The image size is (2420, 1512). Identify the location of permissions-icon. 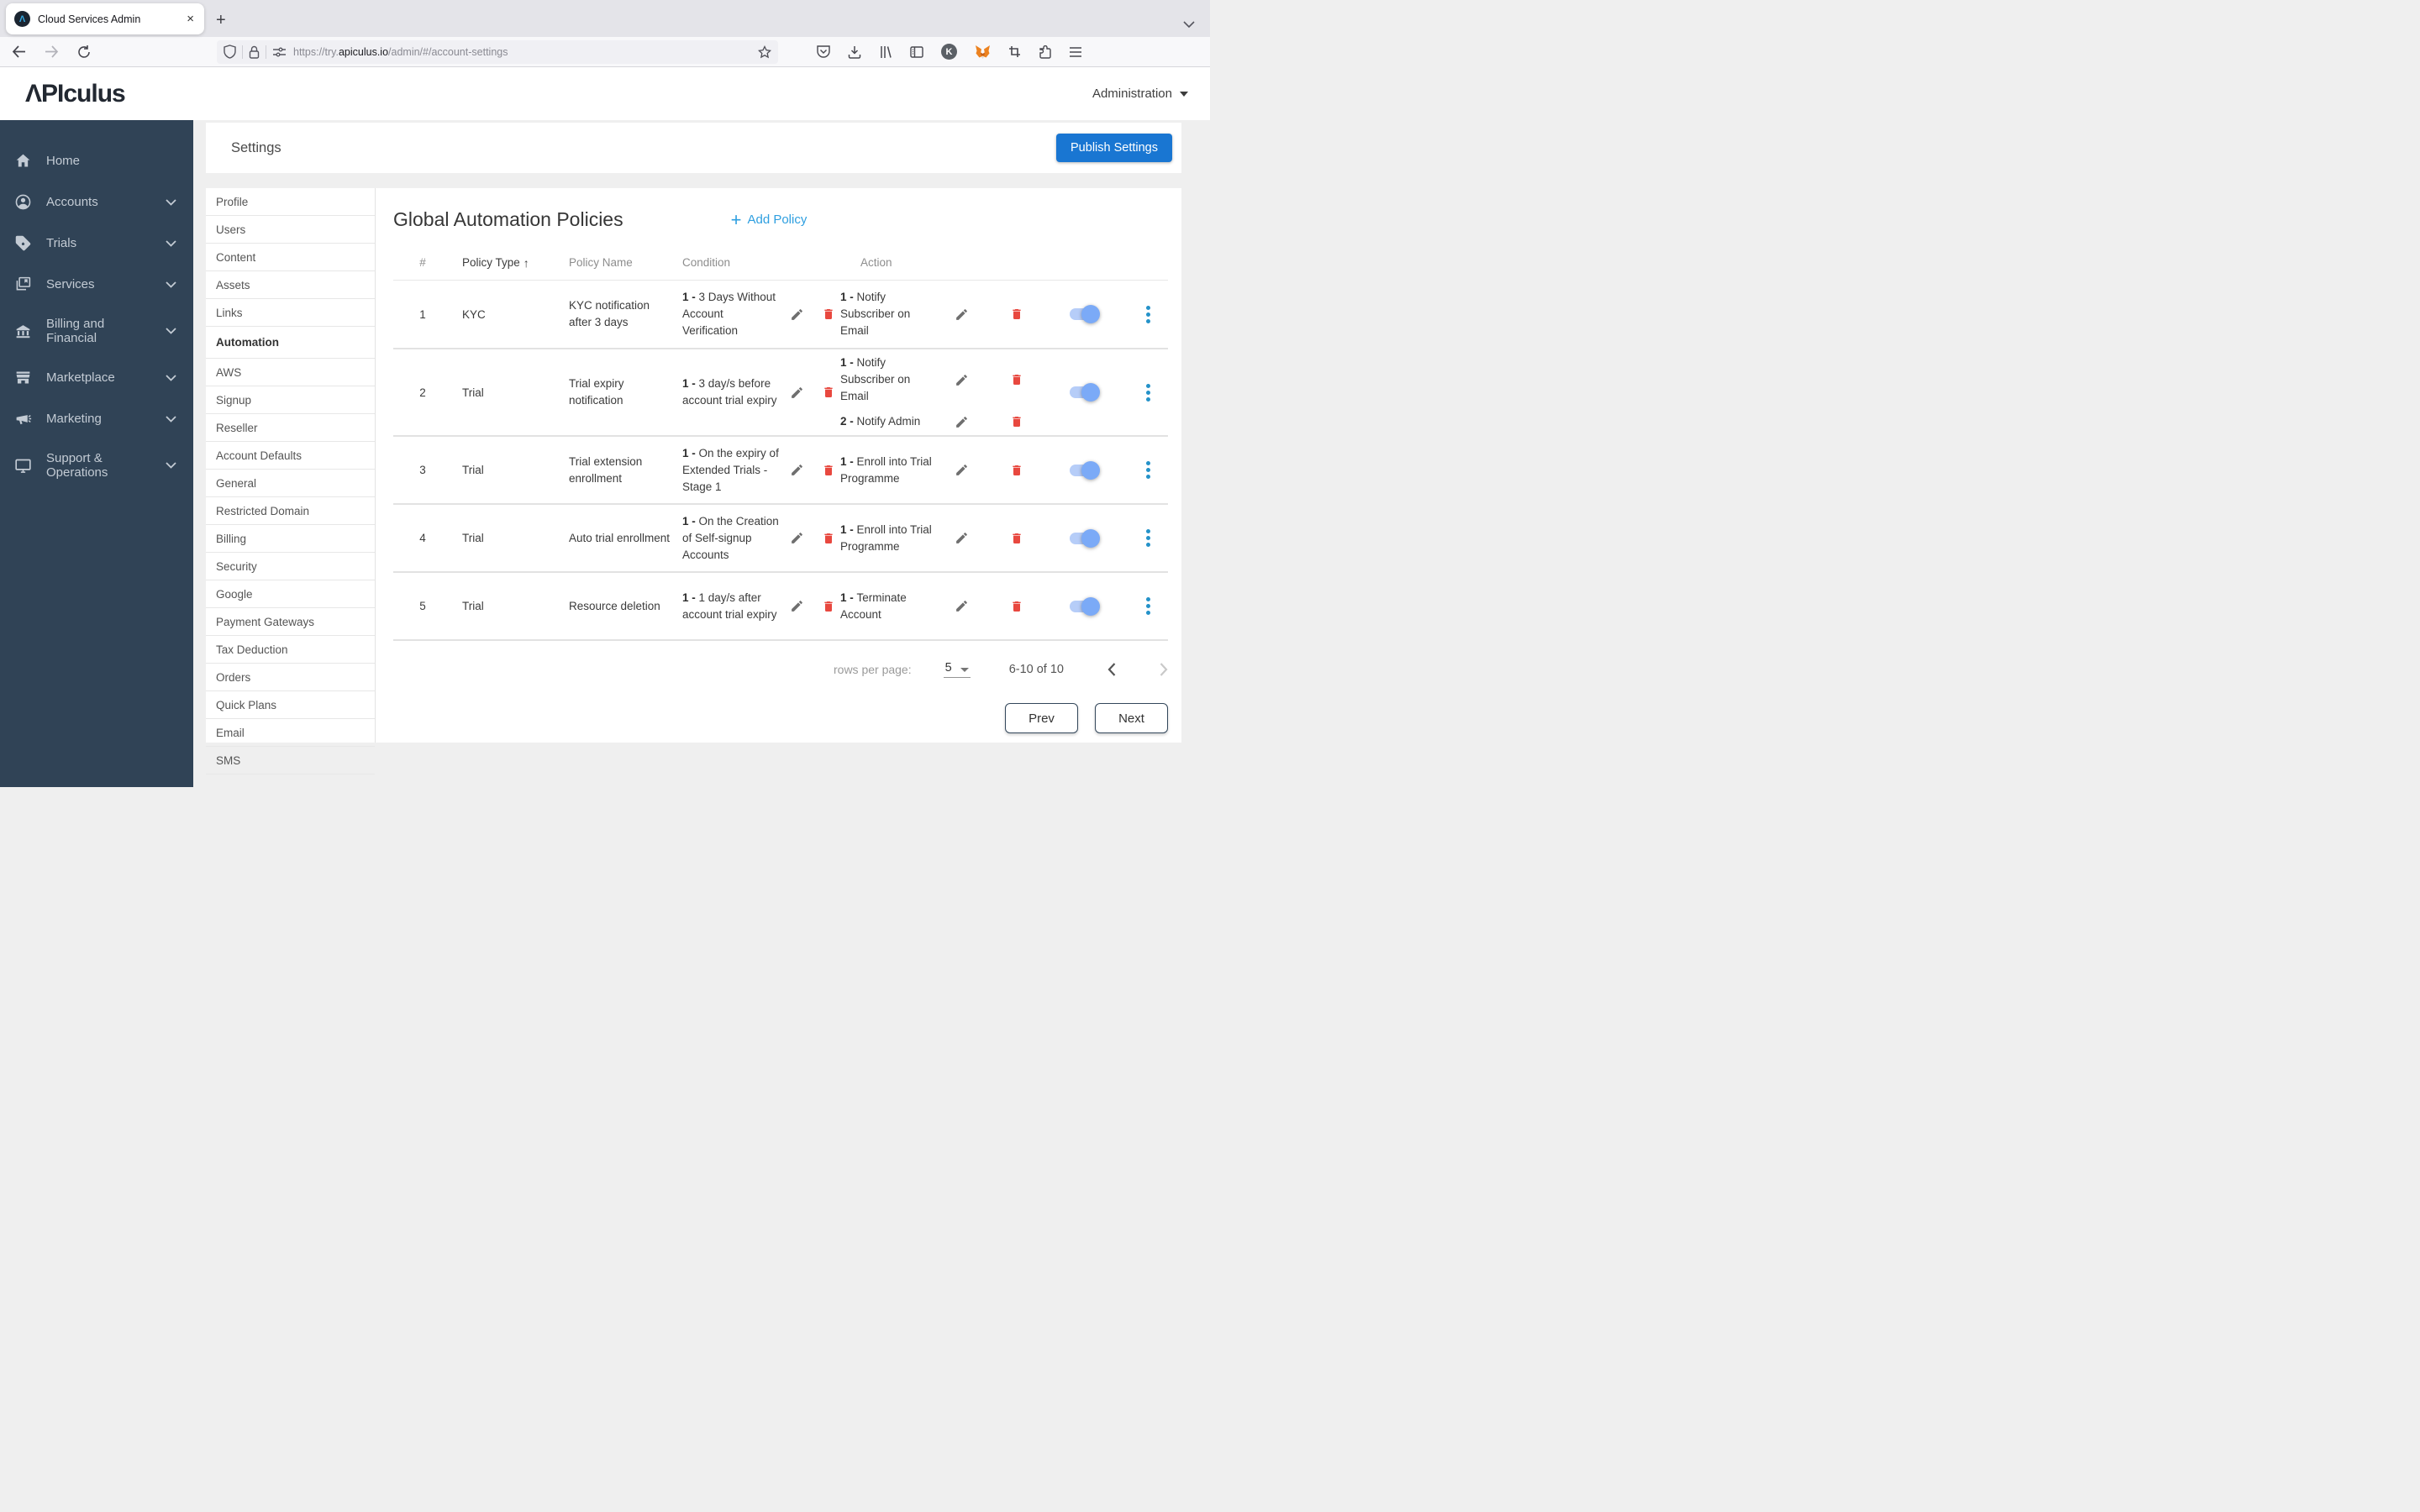
(279, 52).